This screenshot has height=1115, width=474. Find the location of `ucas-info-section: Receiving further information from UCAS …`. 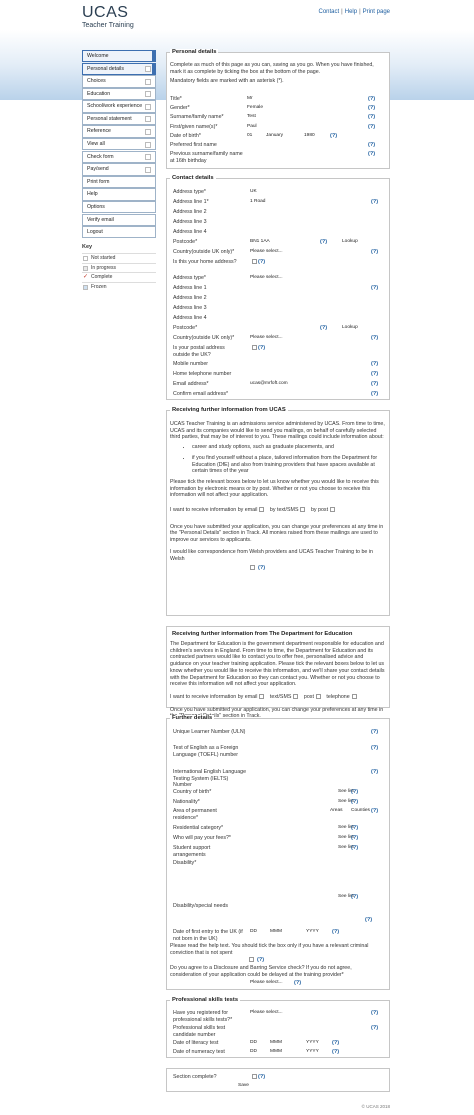

ucas-info-section: Receiving further information from UCAS … is located at coordinates (278, 511).